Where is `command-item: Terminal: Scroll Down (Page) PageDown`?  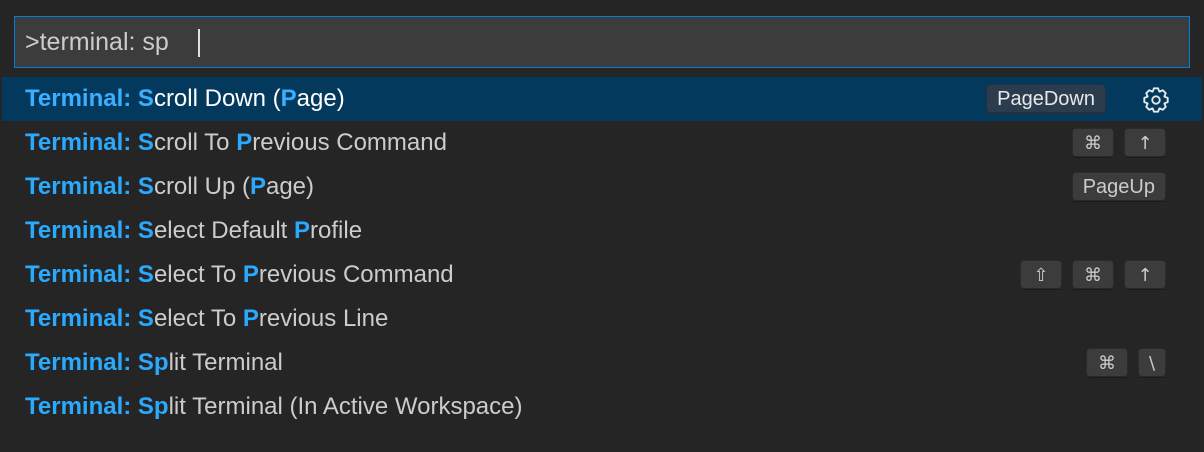 command-item: Terminal: Scroll Down (Page) PageDown is located at coordinates (602, 99).